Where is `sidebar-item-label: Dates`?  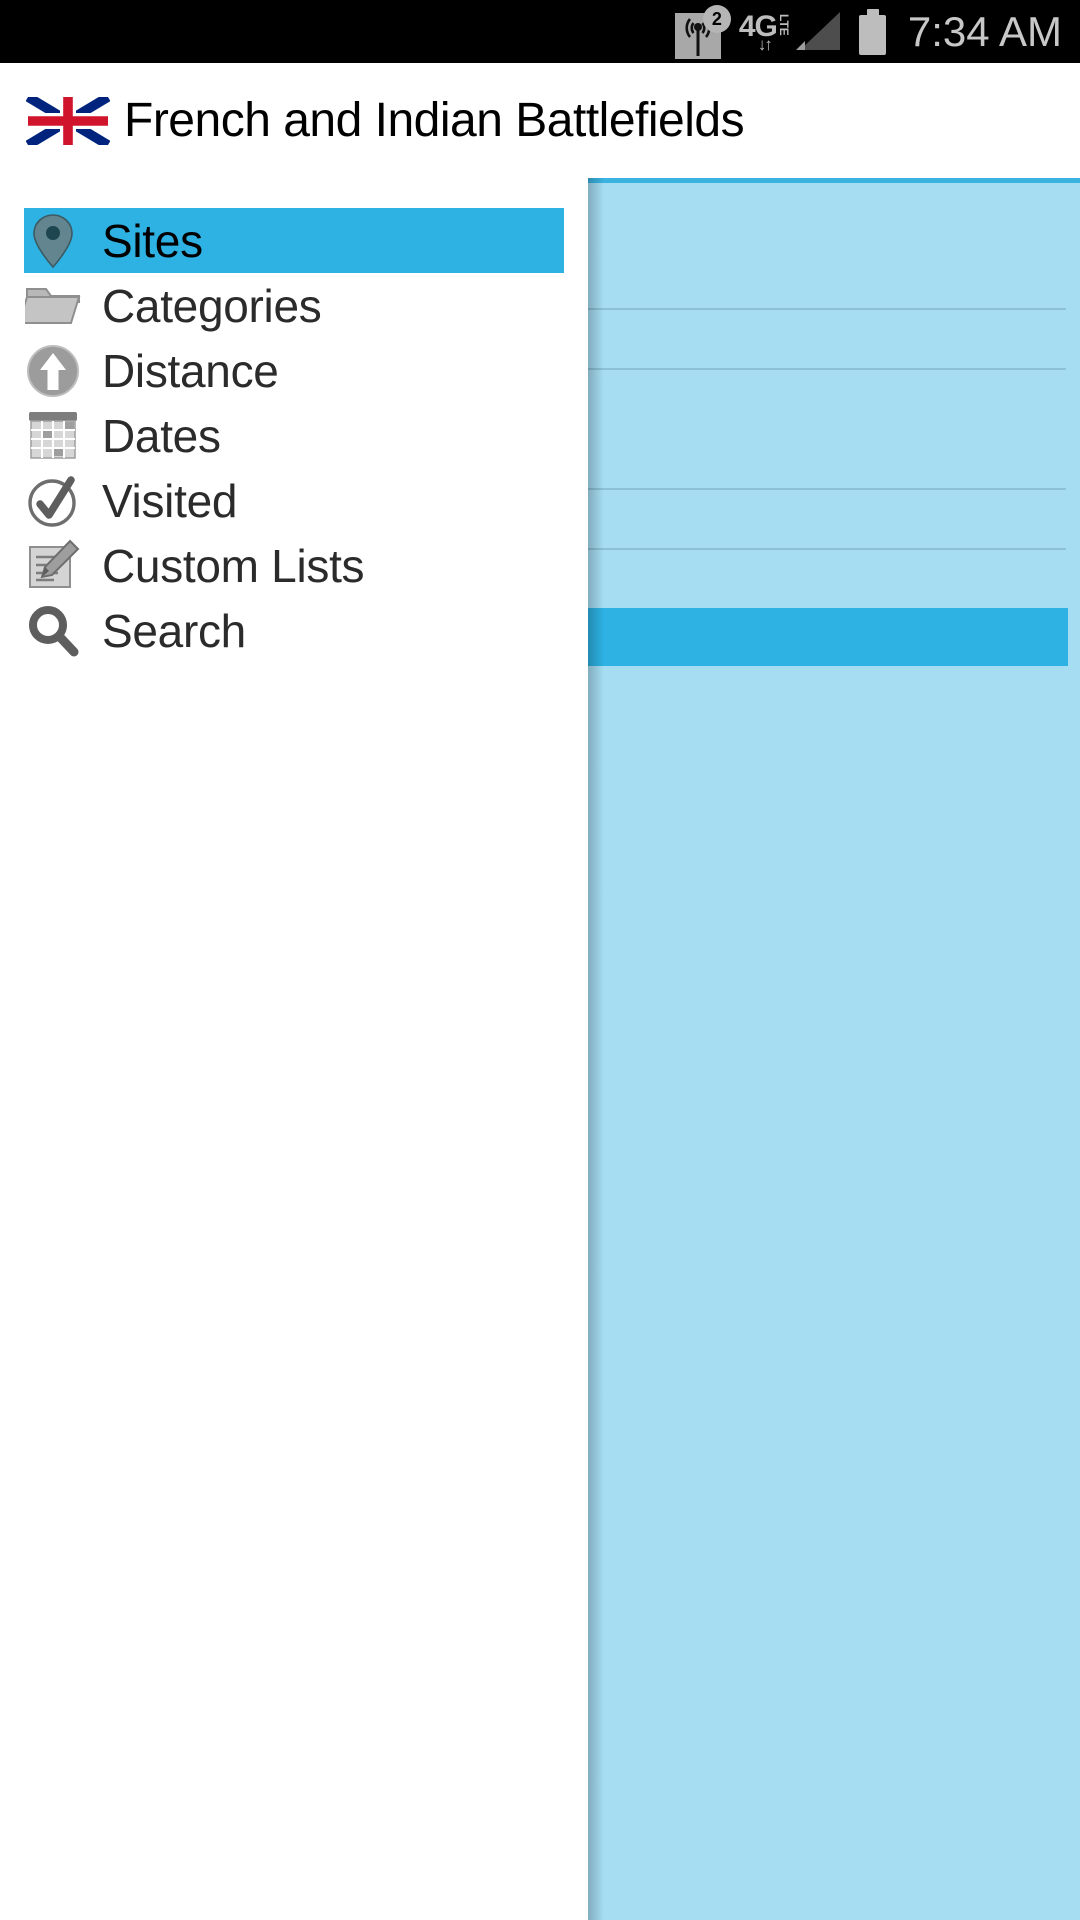 sidebar-item-label: Dates is located at coordinates (161, 435).